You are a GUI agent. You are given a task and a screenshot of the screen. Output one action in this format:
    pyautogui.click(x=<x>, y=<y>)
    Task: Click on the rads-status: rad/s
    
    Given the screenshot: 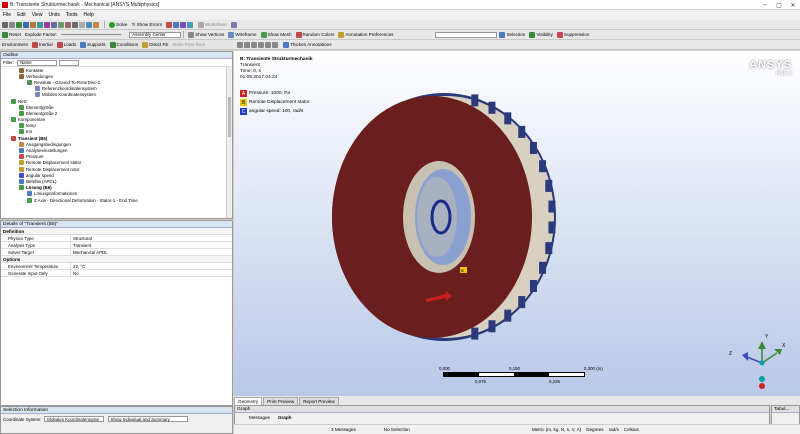 What is the action you would take?
    pyautogui.click(x=614, y=429)
    